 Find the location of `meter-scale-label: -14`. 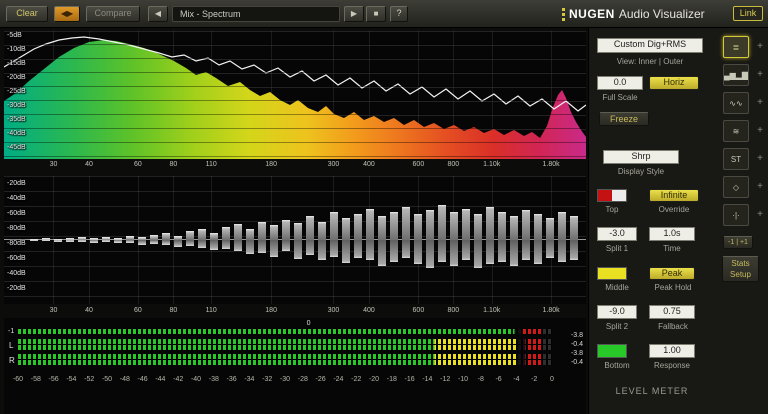

meter-scale-label: -14 is located at coordinates (427, 379).